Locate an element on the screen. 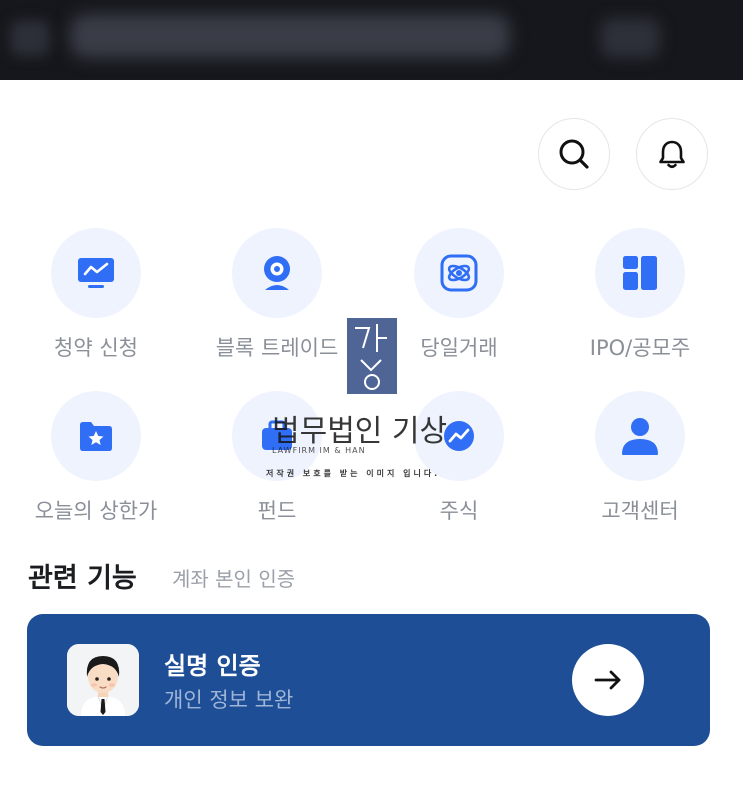 The width and height of the screenshot is (743, 796). section-subtitle: 계좌 본인 인증 is located at coordinates (234, 579).